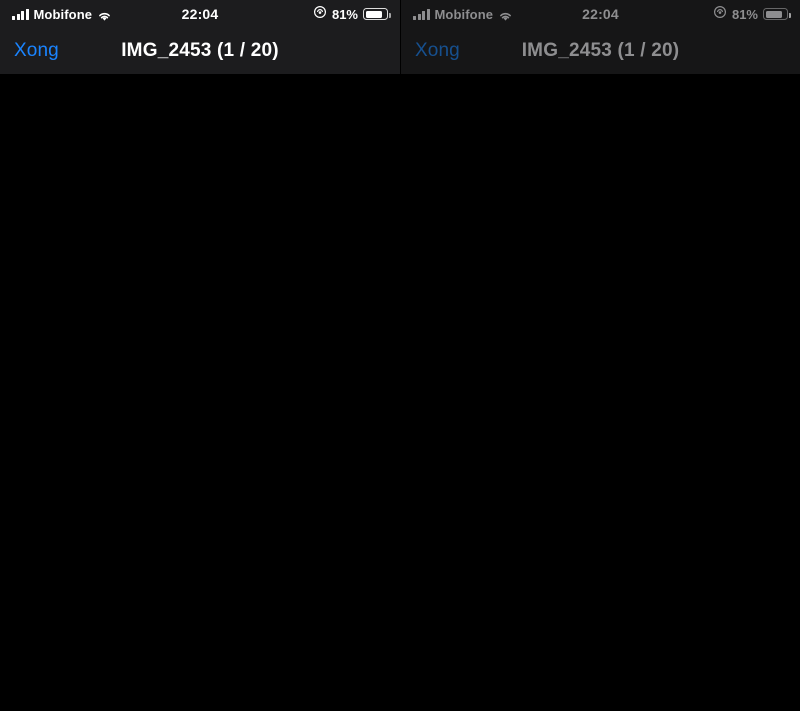  I want to click on status-bar-right-screen: Mobifone 22:04 81%, so click(600, 14).